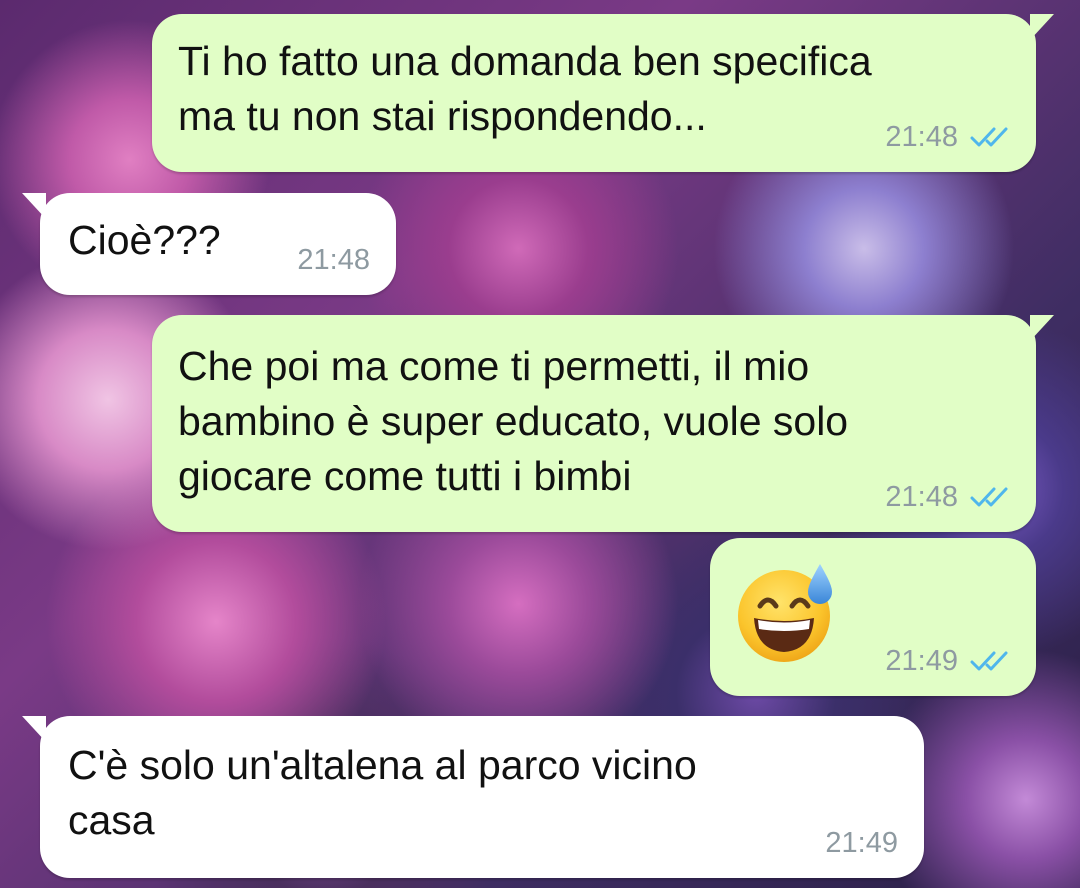 The height and width of the screenshot is (888, 1080). Describe the element at coordinates (873, 617) in the screenshot. I see `message-bubble-outgoing: 21:49` at that location.